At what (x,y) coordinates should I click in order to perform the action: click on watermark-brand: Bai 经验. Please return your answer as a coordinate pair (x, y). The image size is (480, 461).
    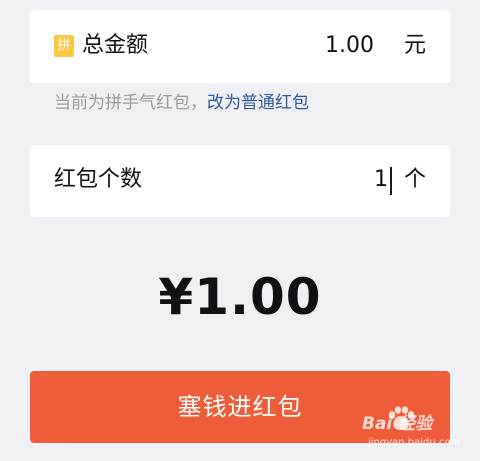
    Looking at the image, I should click on (397, 424).